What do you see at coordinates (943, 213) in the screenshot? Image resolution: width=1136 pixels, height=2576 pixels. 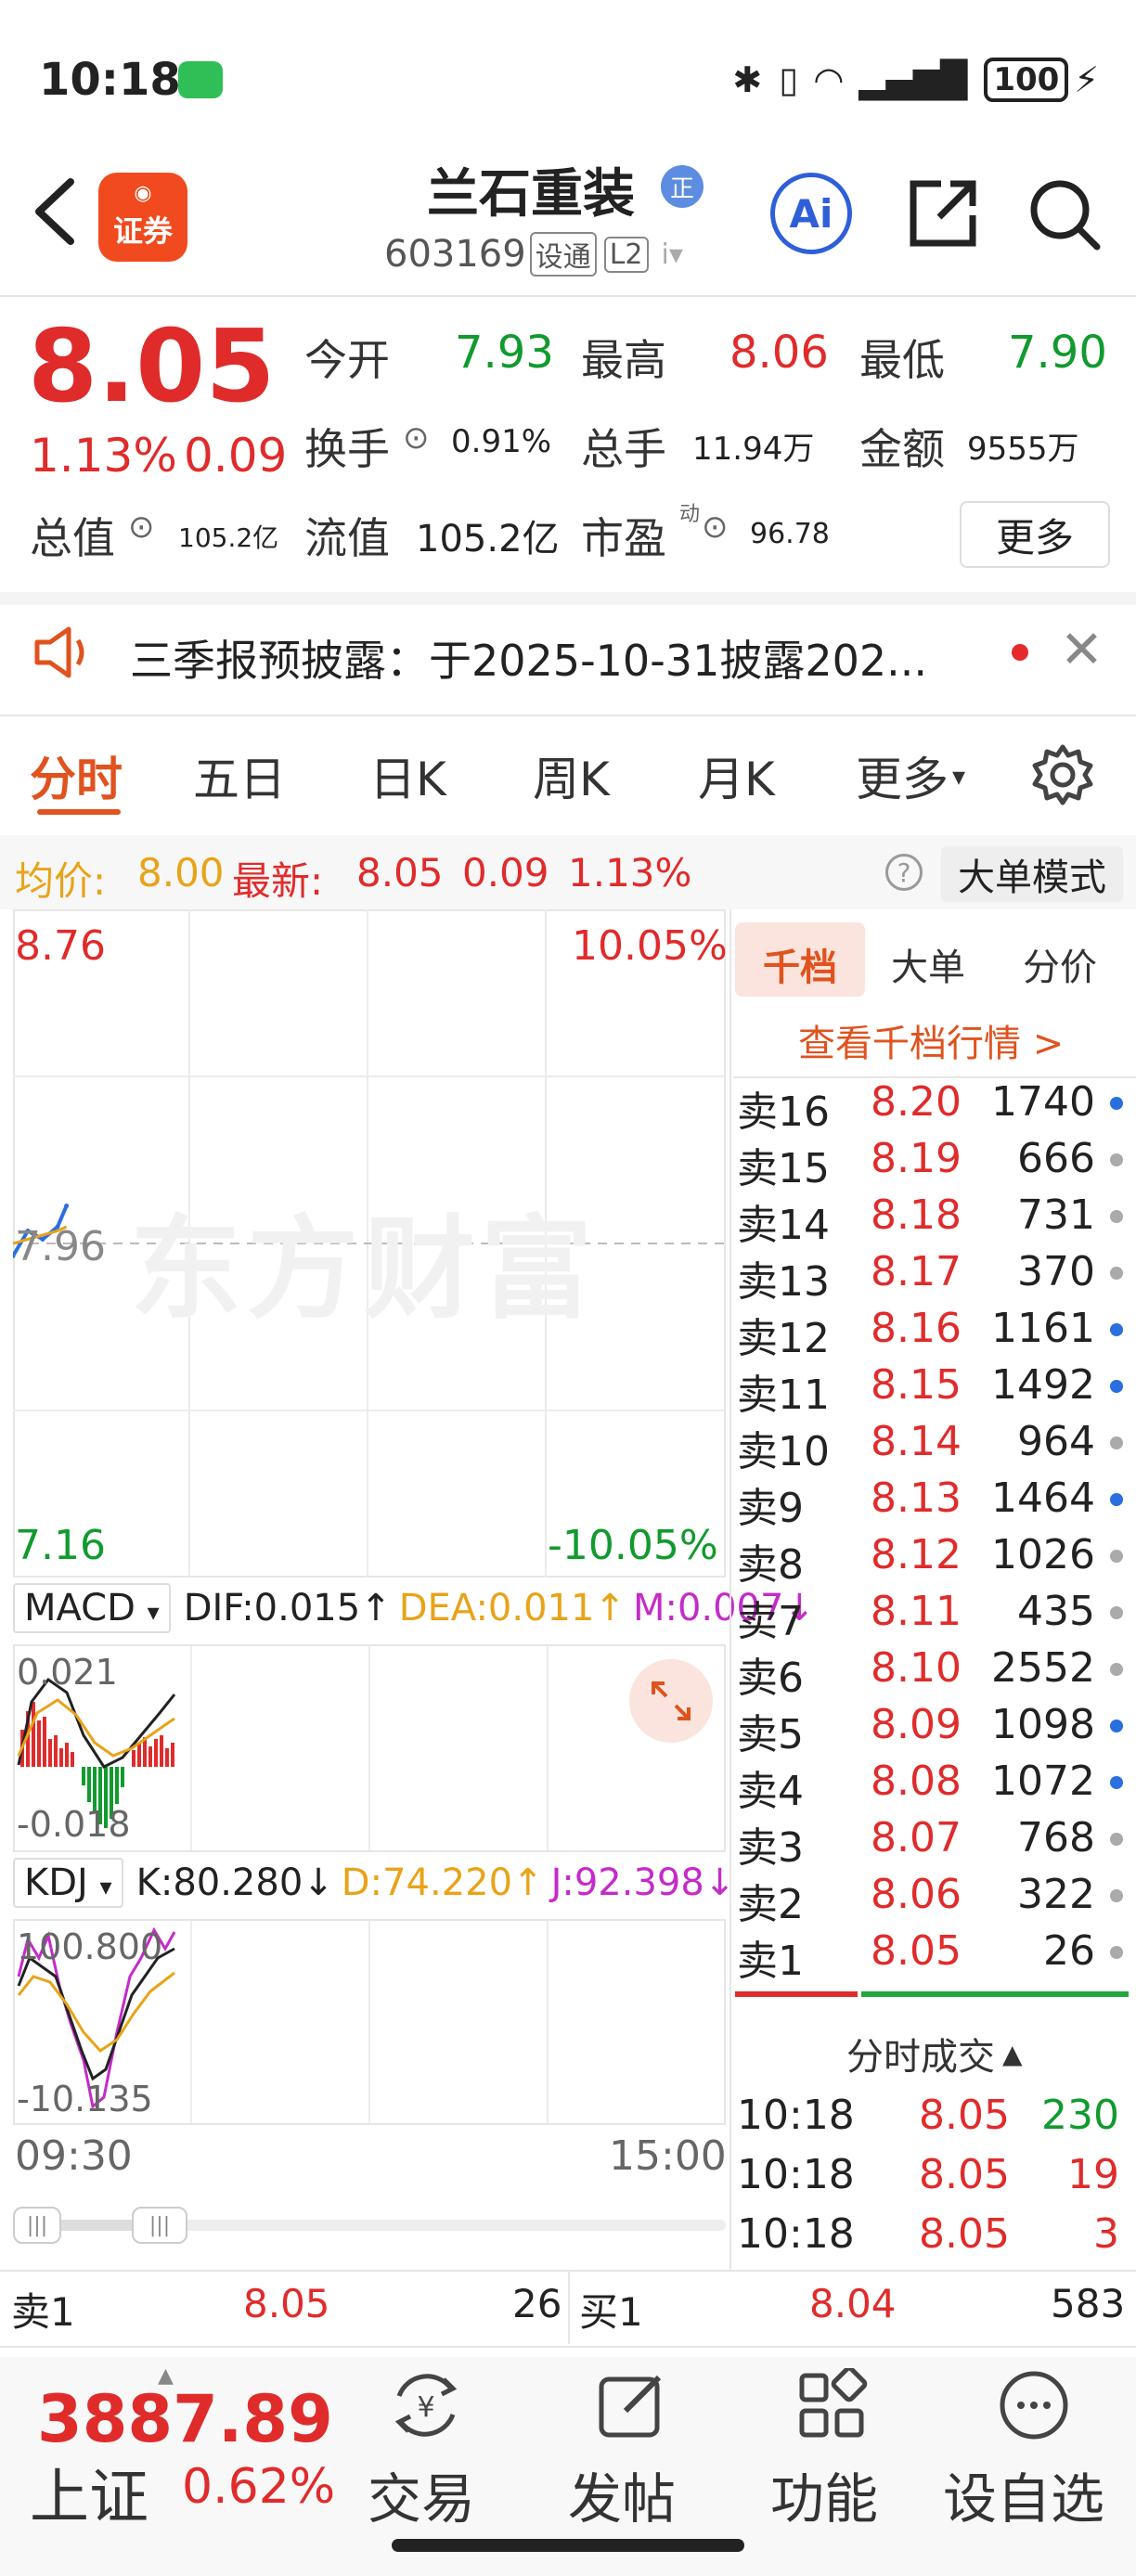 I see `share-button` at bounding box center [943, 213].